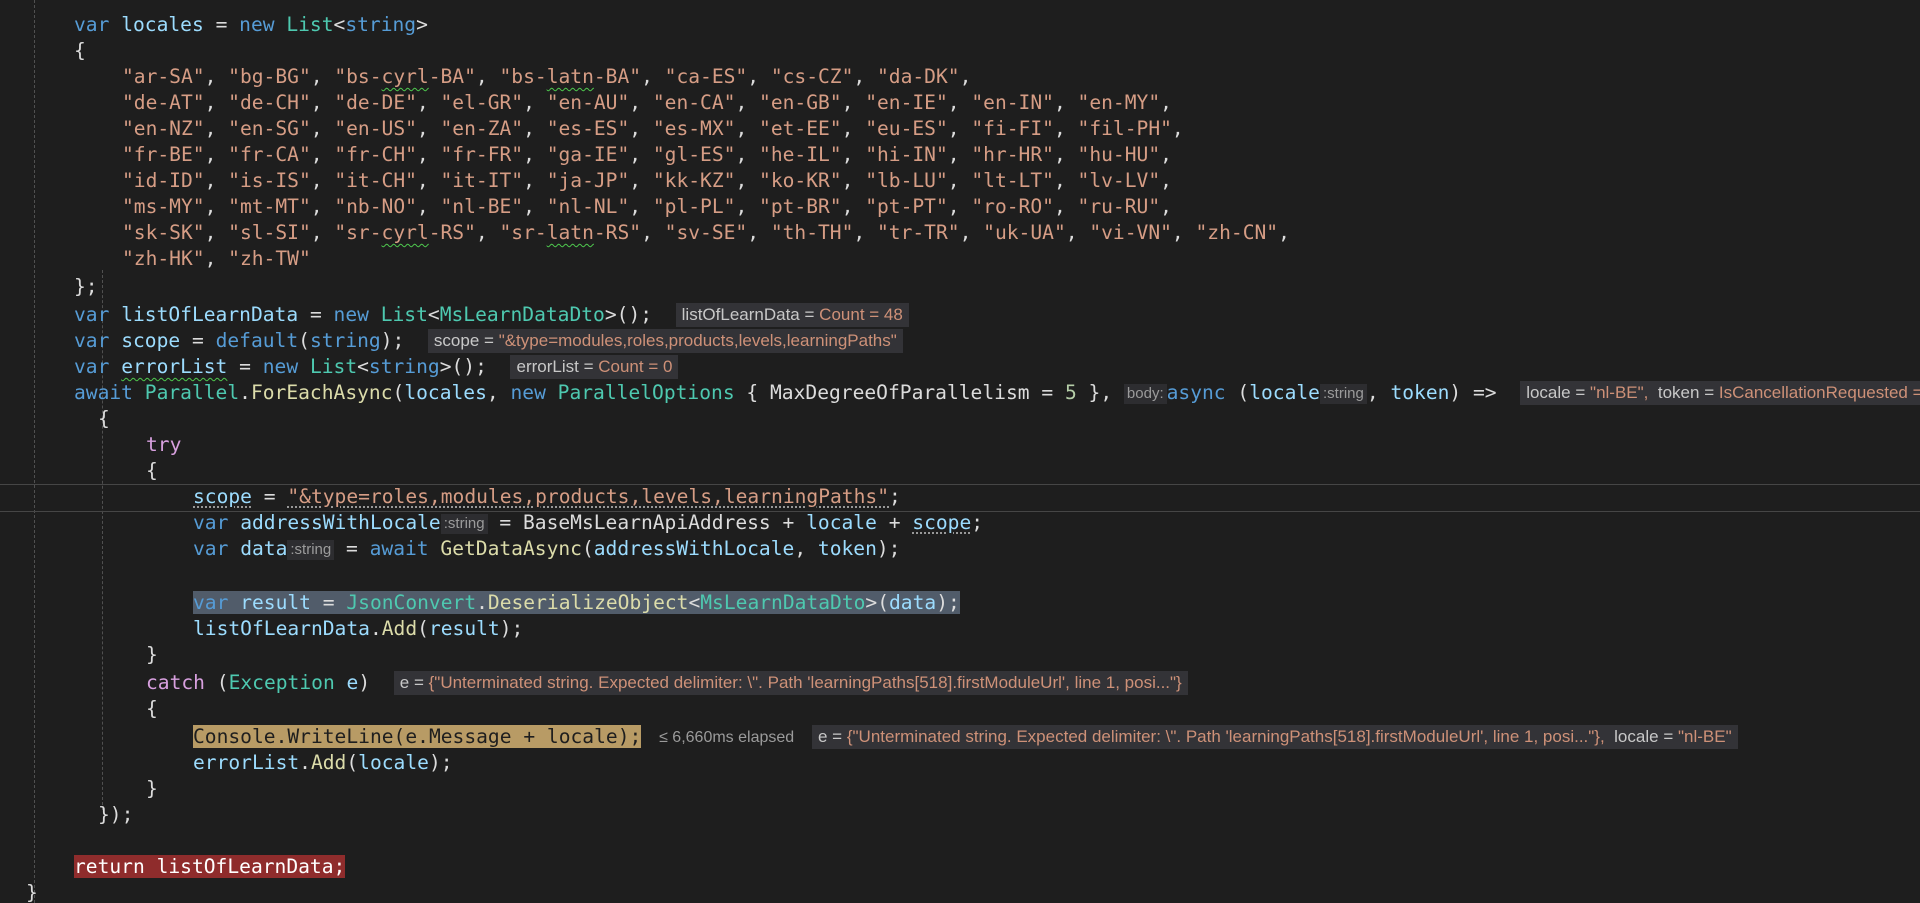  I want to click on current-statement-highlight: Console.WriteLine(e.Message + locale);, so click(417, 736).